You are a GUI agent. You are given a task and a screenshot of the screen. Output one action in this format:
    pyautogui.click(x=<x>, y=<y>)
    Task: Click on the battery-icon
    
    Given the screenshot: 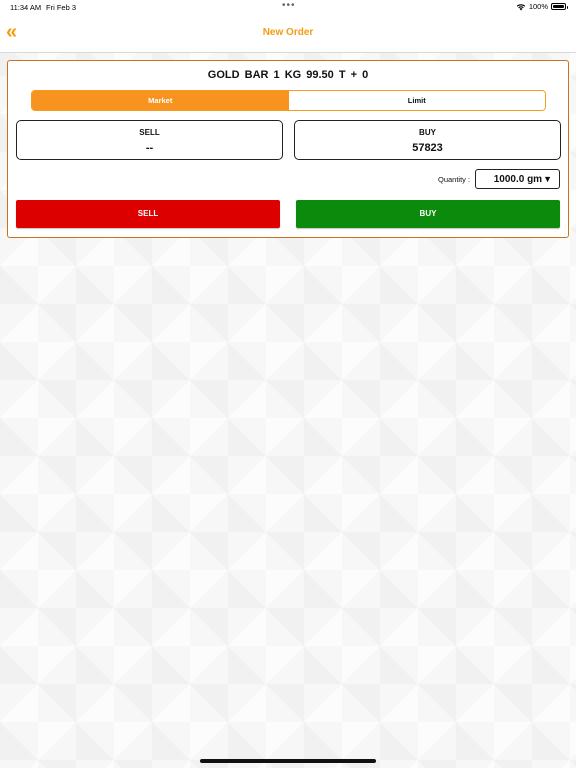 What is the action you would take?
    pyautogui.click(x=559, y=6)
    